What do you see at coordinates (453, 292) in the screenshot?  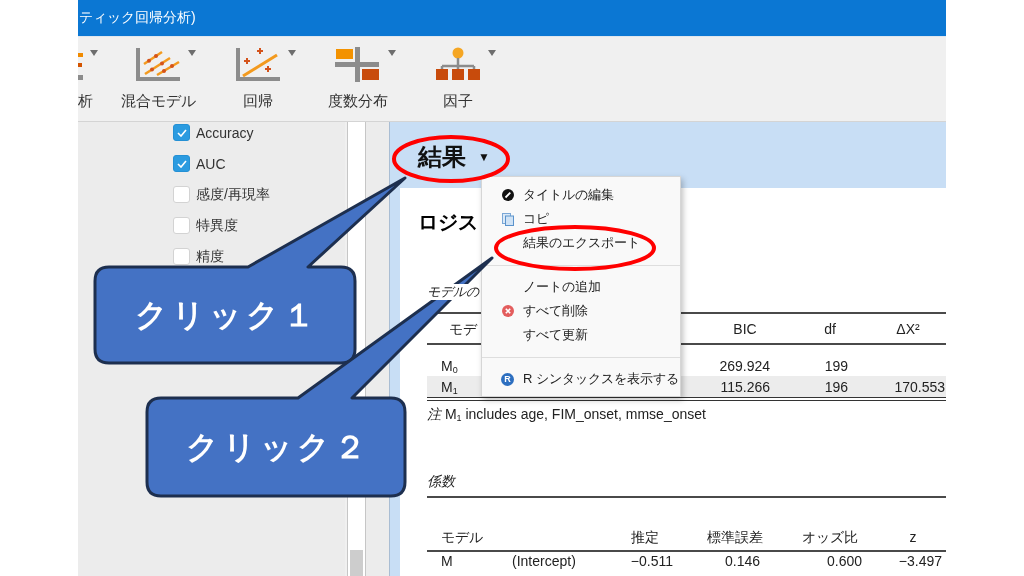 I see `table-title: モデルの` at bounding box center [453, 292].